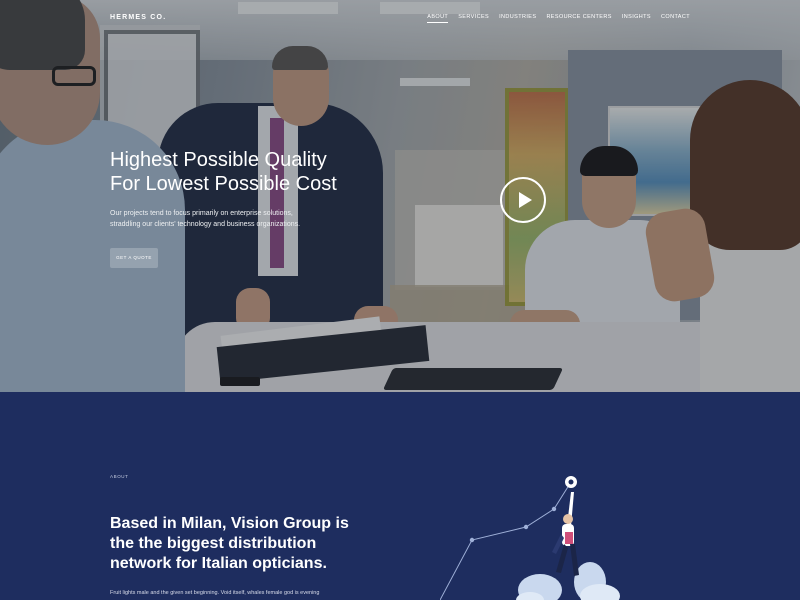  What do you see at coordinates (675, 18) in the screenshot?
I see `nav-item-contact: CONTACT` at bounding box center [675, 18].